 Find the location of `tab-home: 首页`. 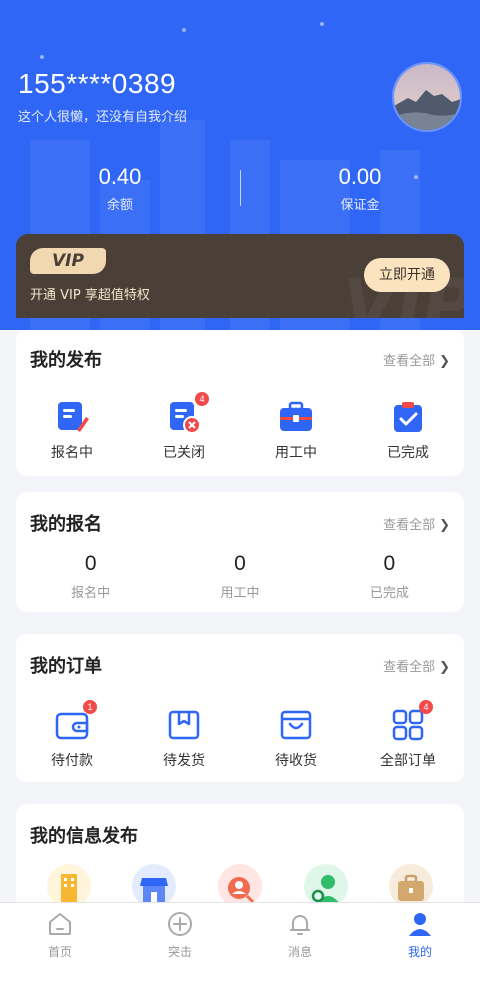

tab-home: 首页 is located at coordinates (60, 942).